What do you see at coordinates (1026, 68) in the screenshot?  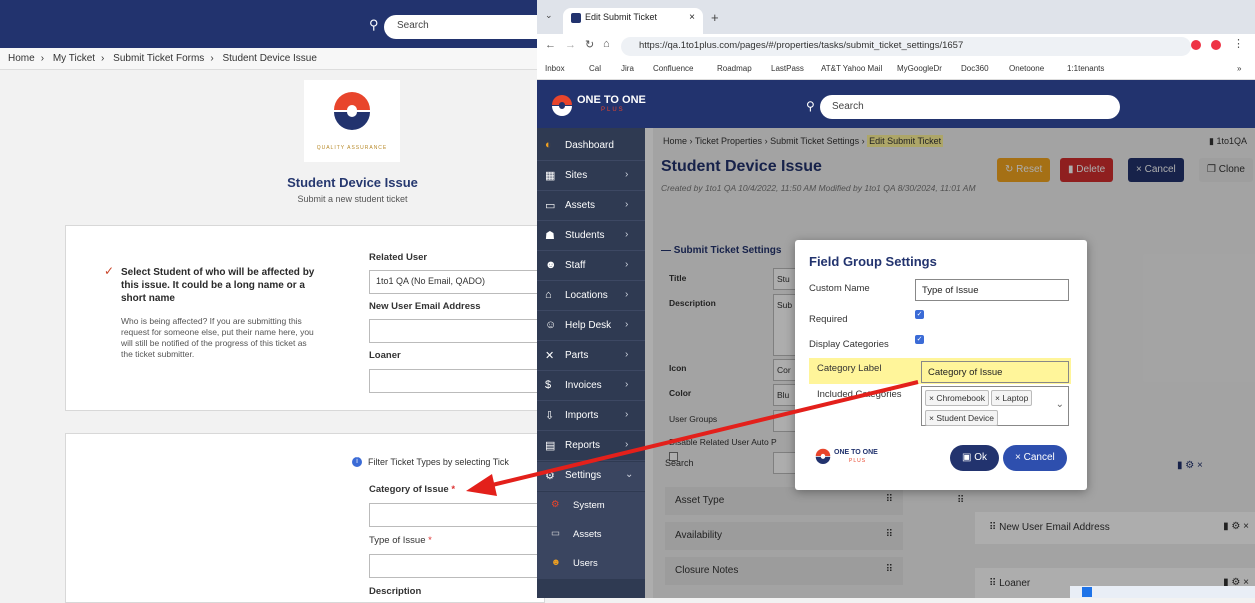 I see `bookmark-onetoone: Onetoone` at bounding box center [1026, 68].